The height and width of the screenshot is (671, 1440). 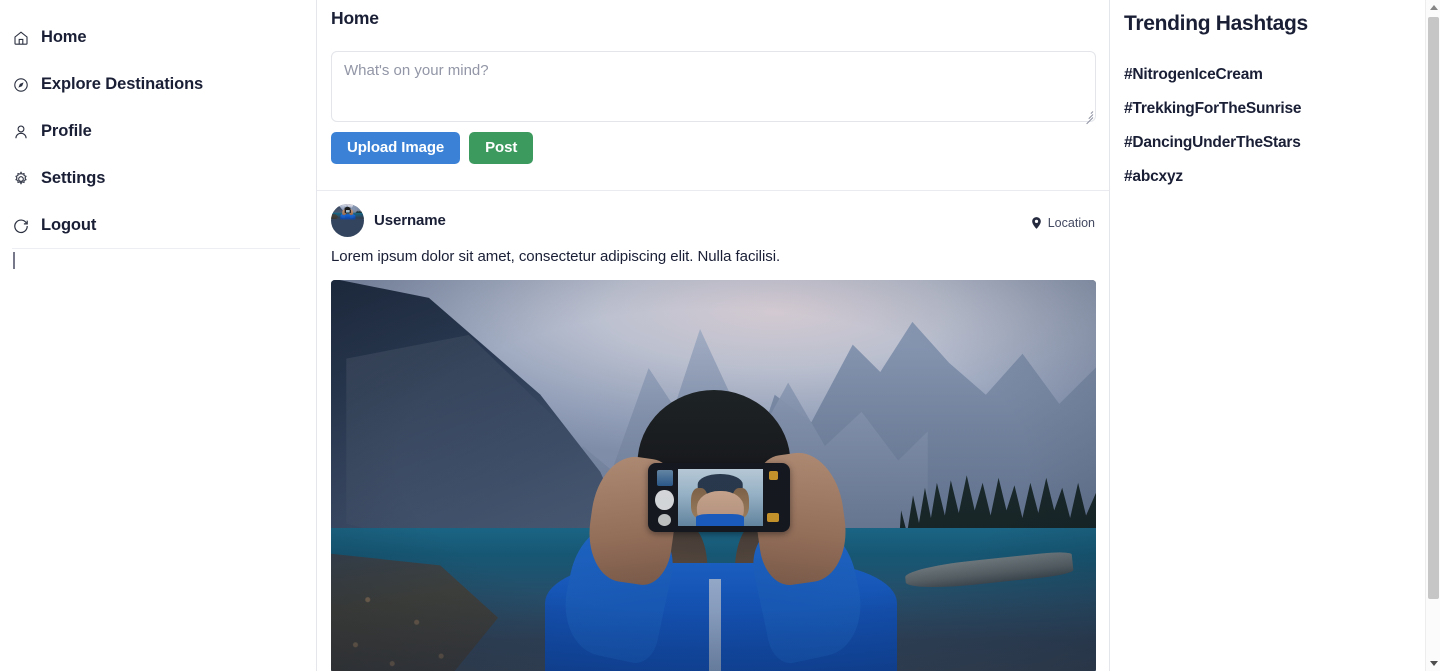 I want to click on gear-icon, so click(x=20, y=178).